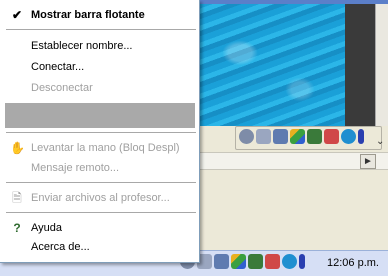  I want to click on menu-item-disconnect: Desconectar, so click(62, 88).